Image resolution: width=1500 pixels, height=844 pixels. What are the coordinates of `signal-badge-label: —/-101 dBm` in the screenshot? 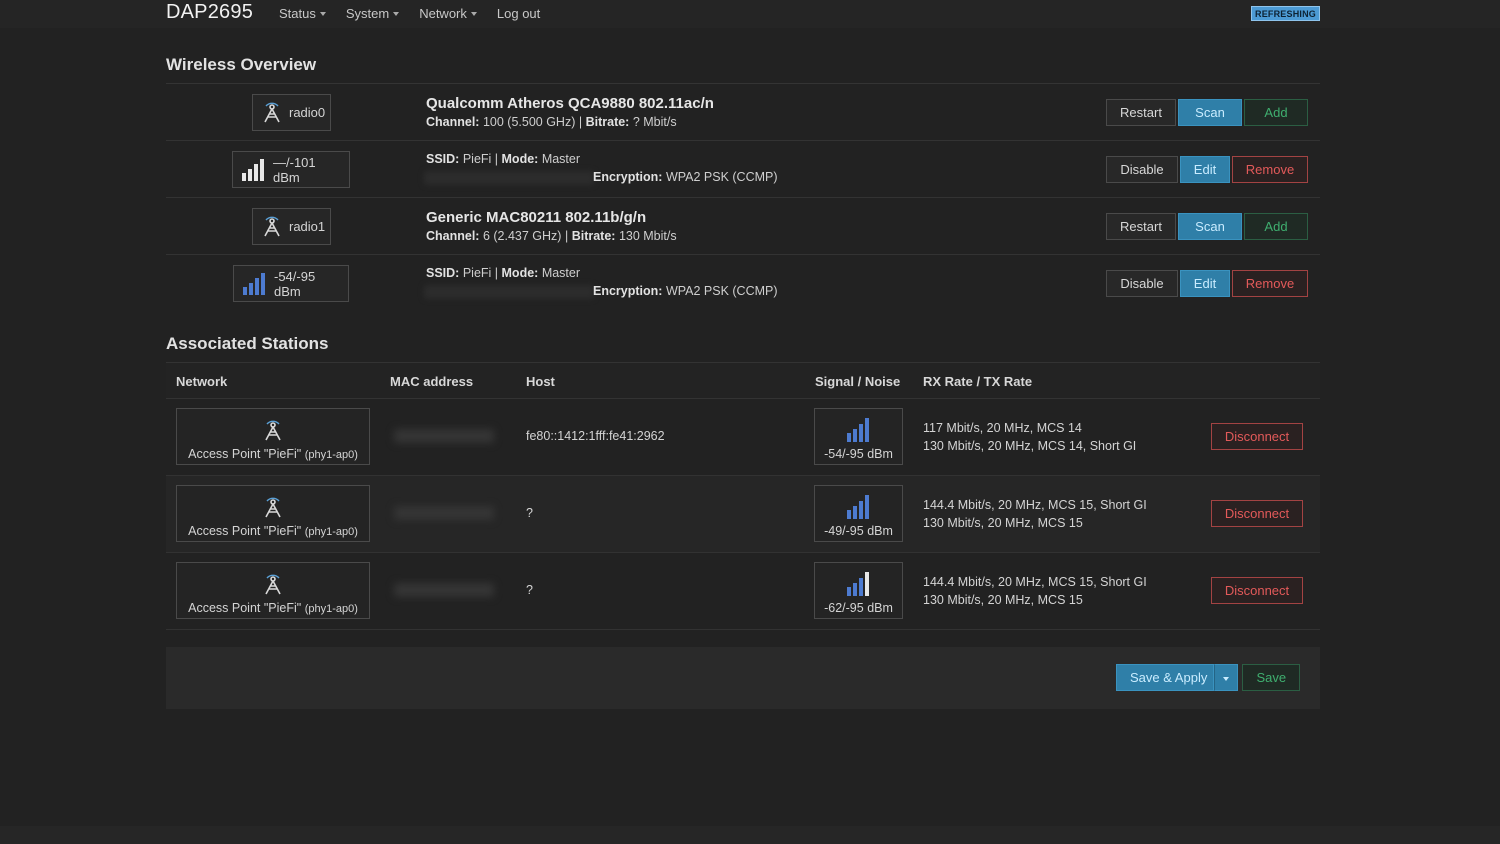 It's located at (294, 169).